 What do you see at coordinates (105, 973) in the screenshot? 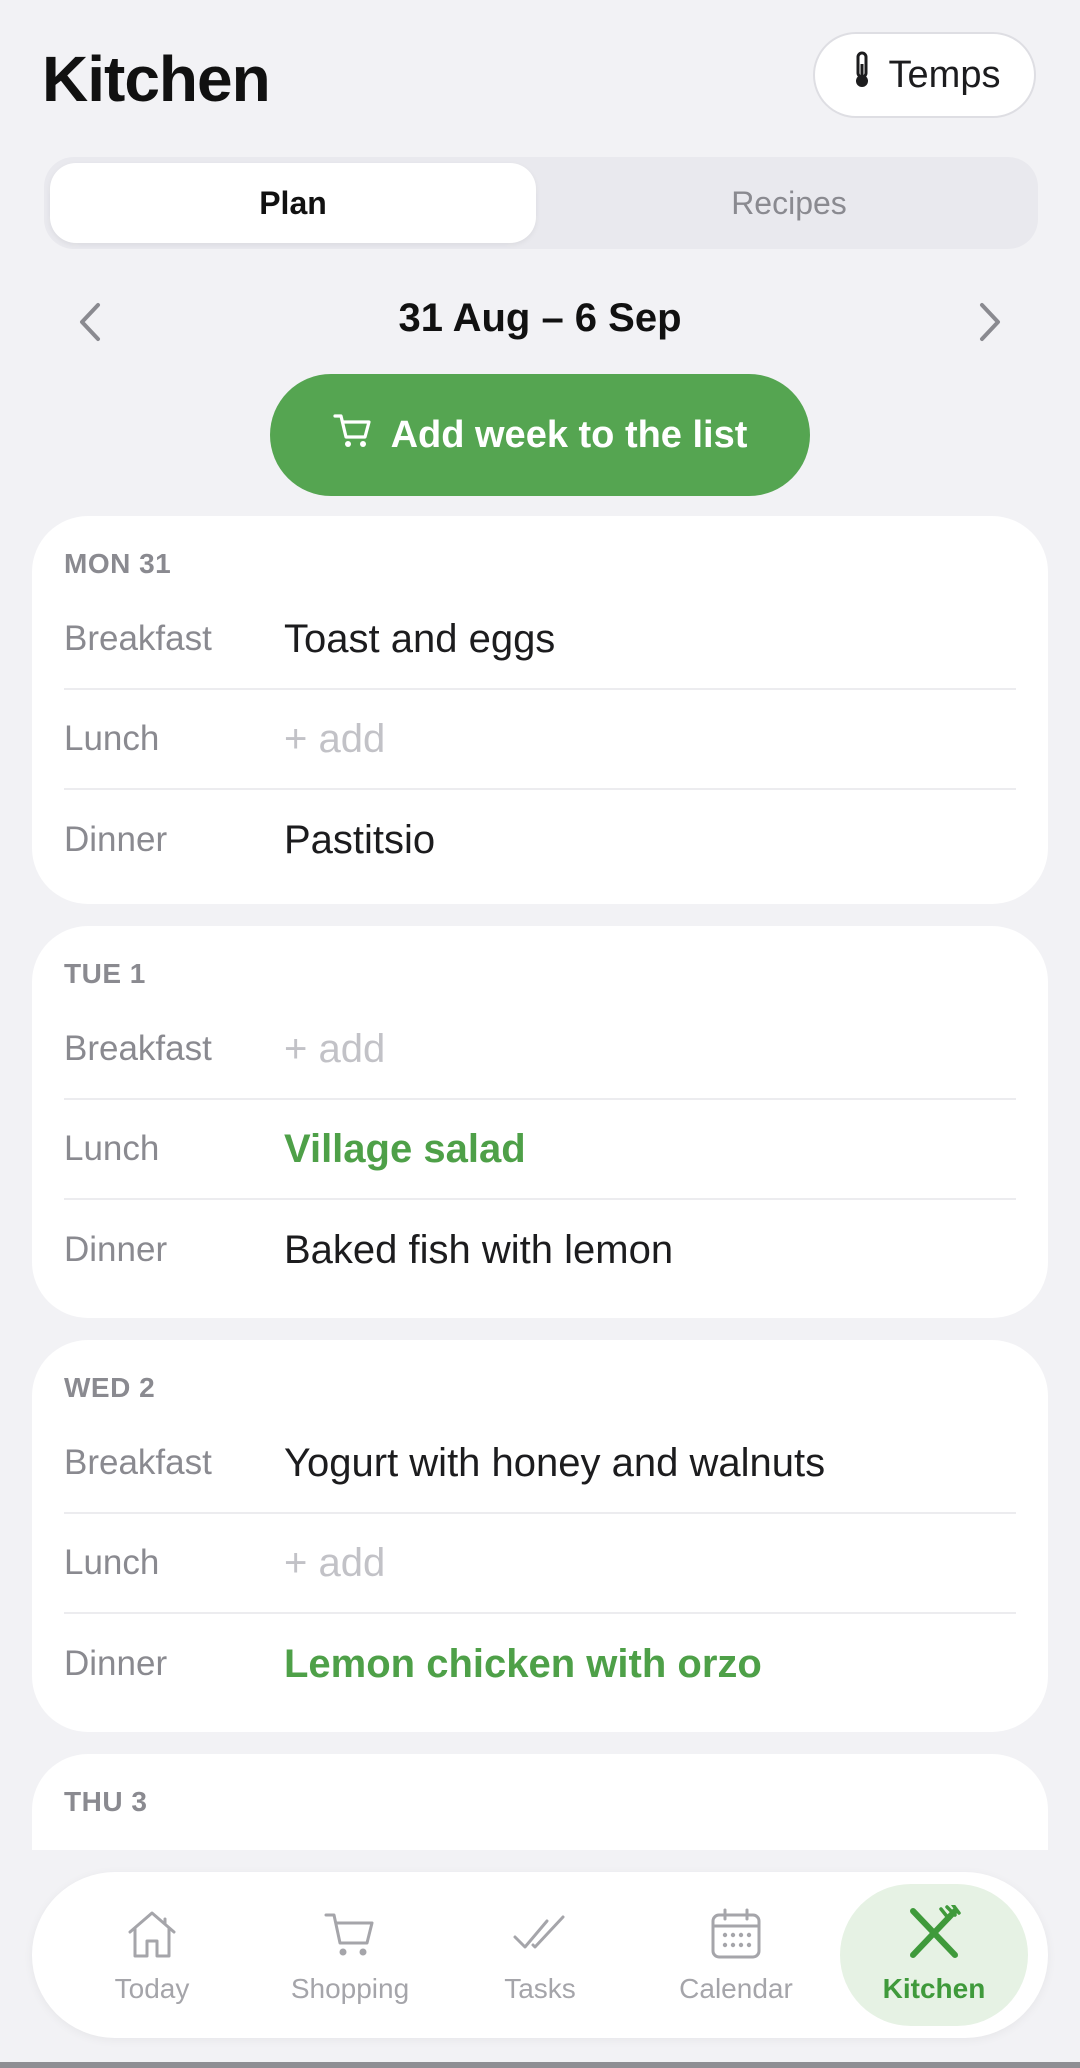
I see `day-label: TUE 1` at bounding box center [105, 973].